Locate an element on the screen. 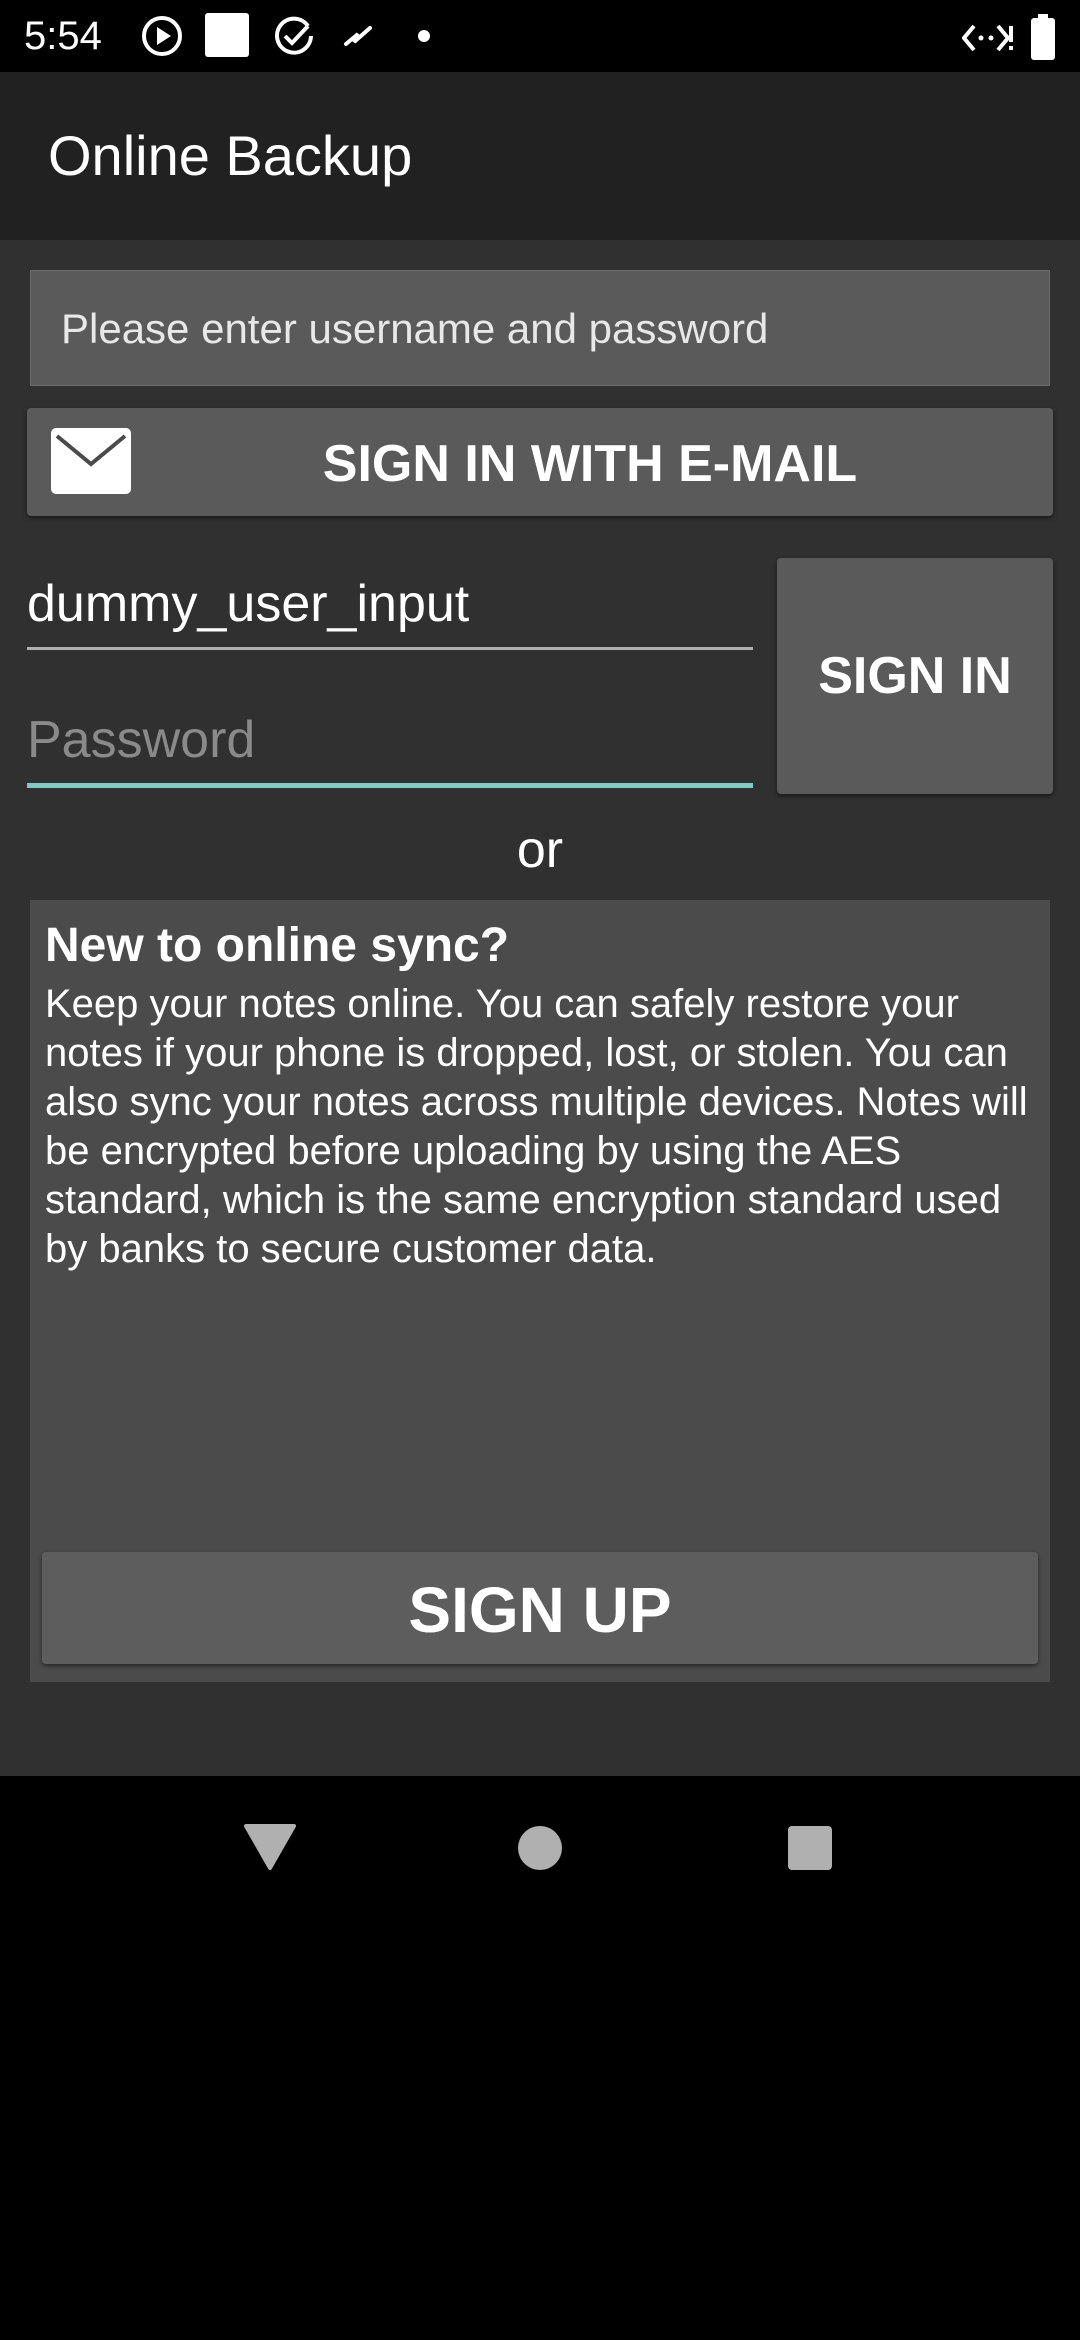 This screenshot has width=1080, height=2340. recents-icon is located at coordinates (810, 1848).